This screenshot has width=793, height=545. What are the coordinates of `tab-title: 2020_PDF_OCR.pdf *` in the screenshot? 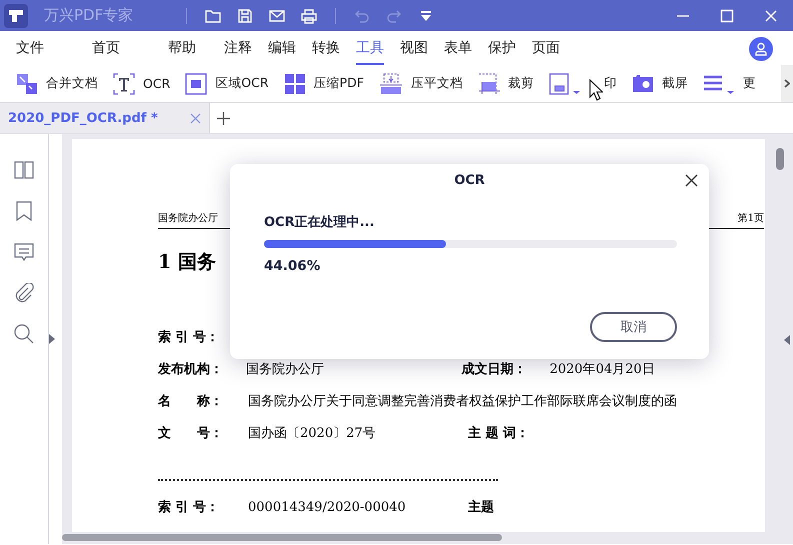 It's located at (83, 118).